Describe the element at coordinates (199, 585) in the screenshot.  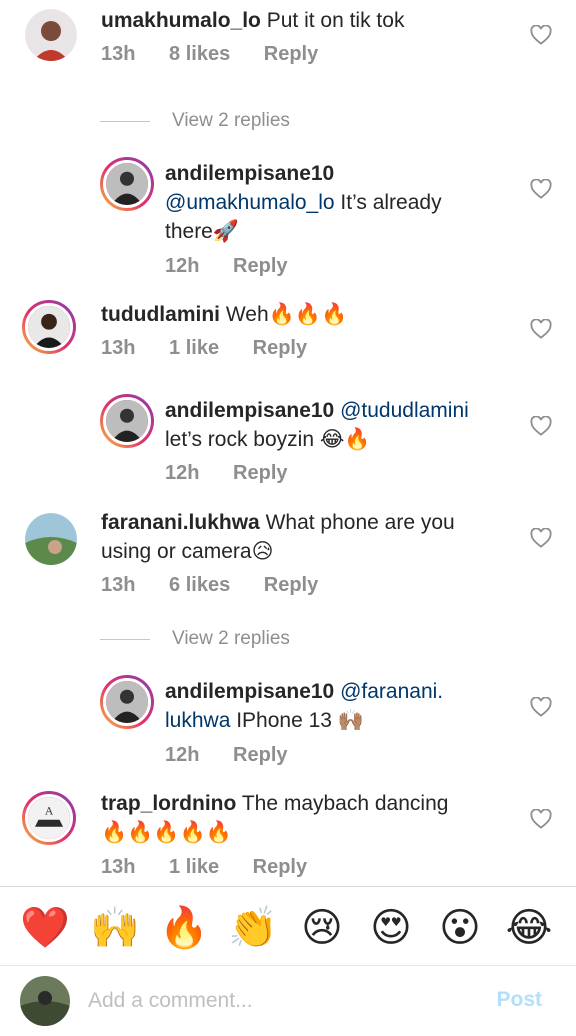
I see `comment-likes: 6 likes` at that location.